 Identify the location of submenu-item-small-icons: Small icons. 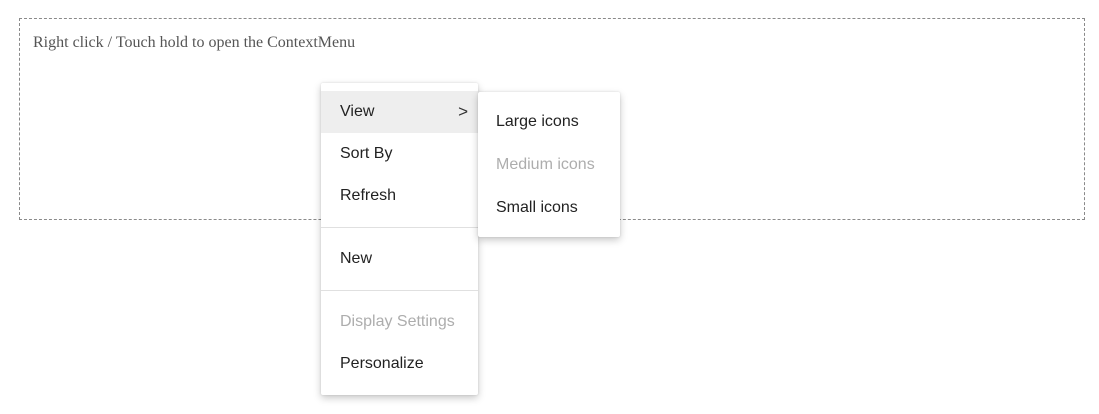
(549, 207).